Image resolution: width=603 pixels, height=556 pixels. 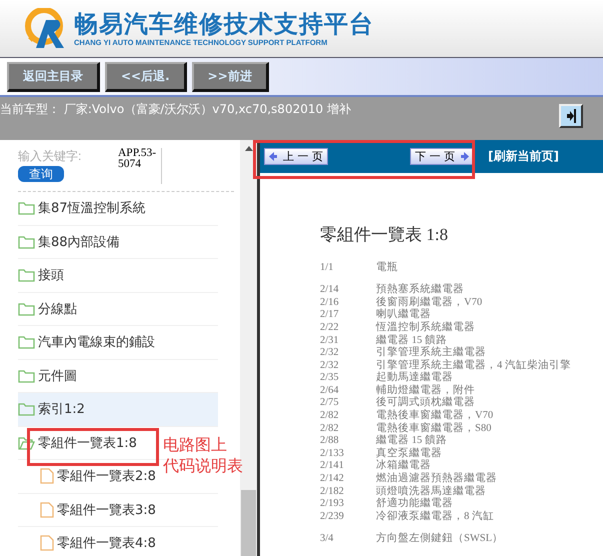 I want to click on current-model-text: 当前车型： 厂家:Volvo（富豪/沃尔沃）v70,xc70,s802010 增补, so click(x=175, y=109).